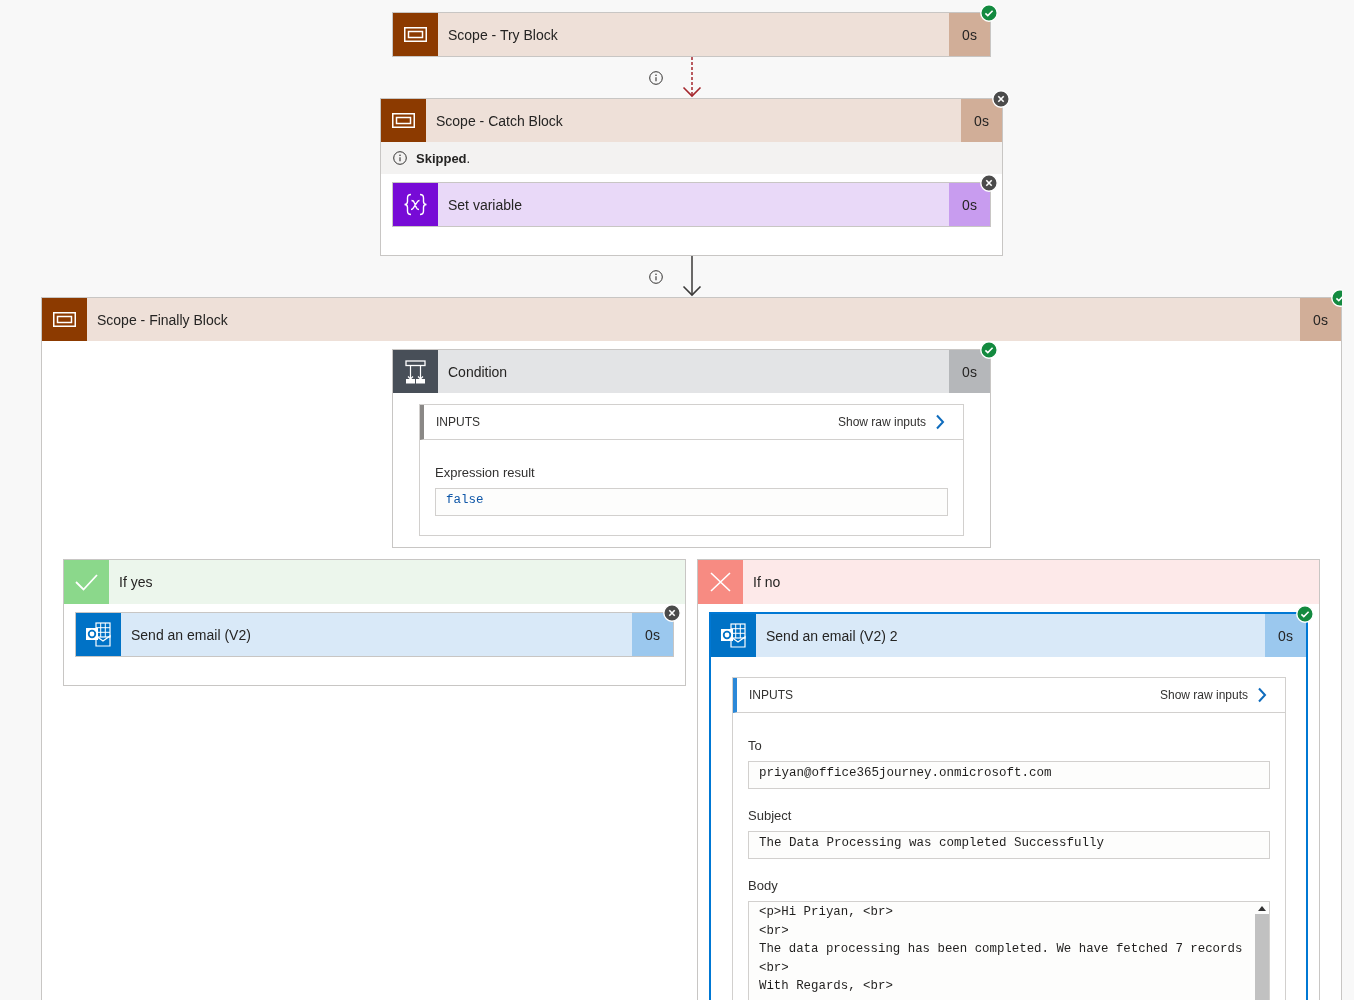  Describe the element at coordinates (1009, 950) in the screenshot. I see `text-area: <p>Hi Priyan, <br> <br> The data processing has been completed. We have fetched 7 records <br> With Regards, <br>` at that location.